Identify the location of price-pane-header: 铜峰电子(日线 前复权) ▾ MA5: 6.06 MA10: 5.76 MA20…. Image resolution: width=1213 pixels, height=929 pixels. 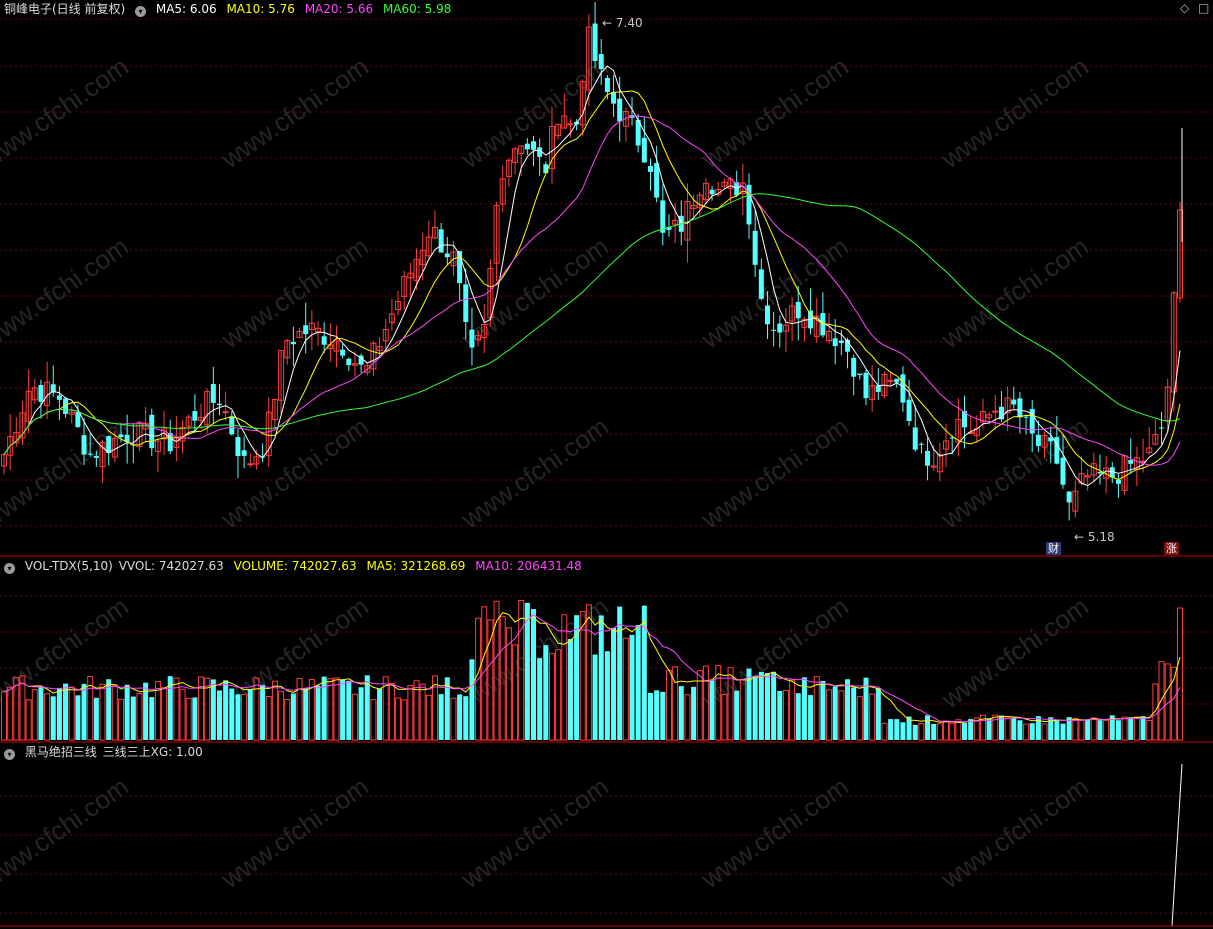
(230, 9).